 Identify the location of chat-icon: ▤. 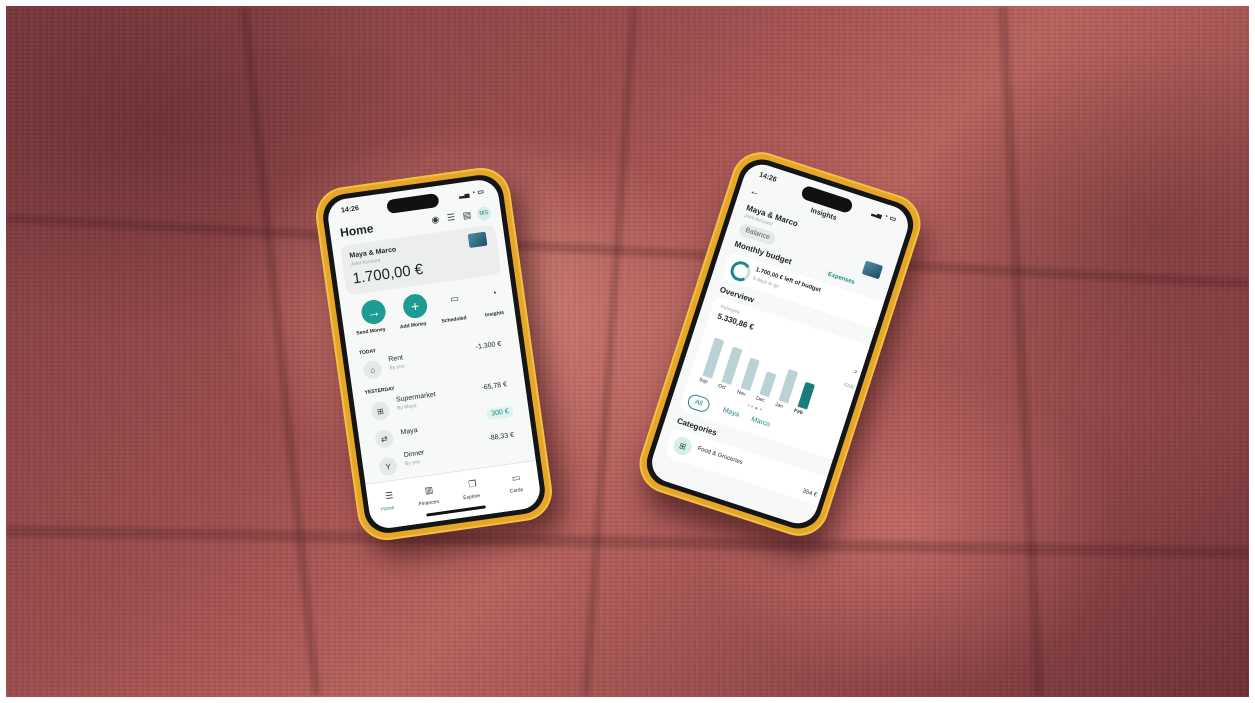
(467, 215).